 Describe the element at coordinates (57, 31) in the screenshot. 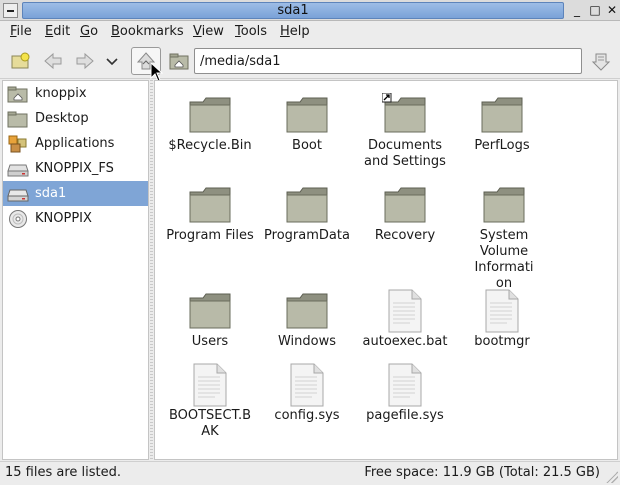

I see `menu-edit: Edit` at that location.